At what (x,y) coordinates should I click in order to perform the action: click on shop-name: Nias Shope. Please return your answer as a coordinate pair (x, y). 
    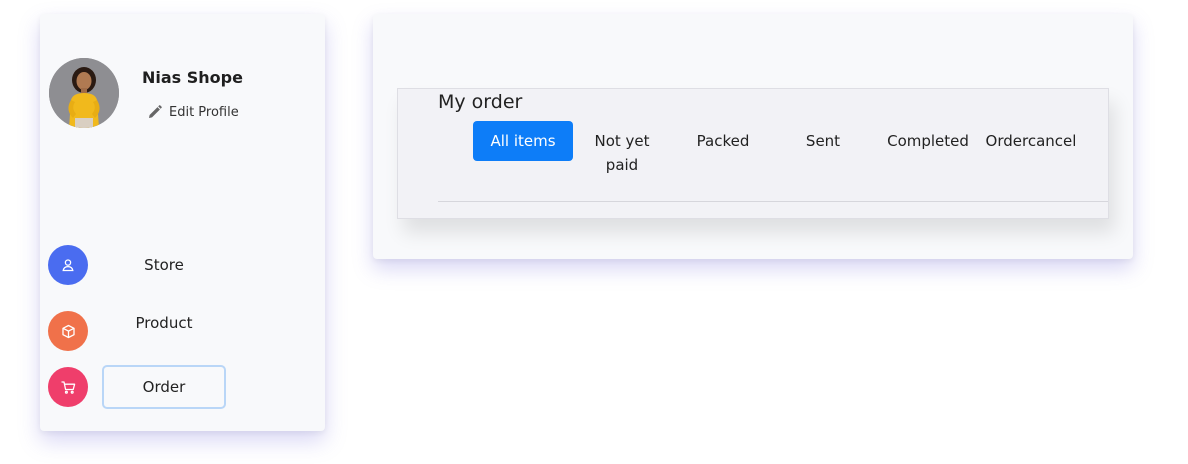
    Looking at the image, I should click on (192, 77).